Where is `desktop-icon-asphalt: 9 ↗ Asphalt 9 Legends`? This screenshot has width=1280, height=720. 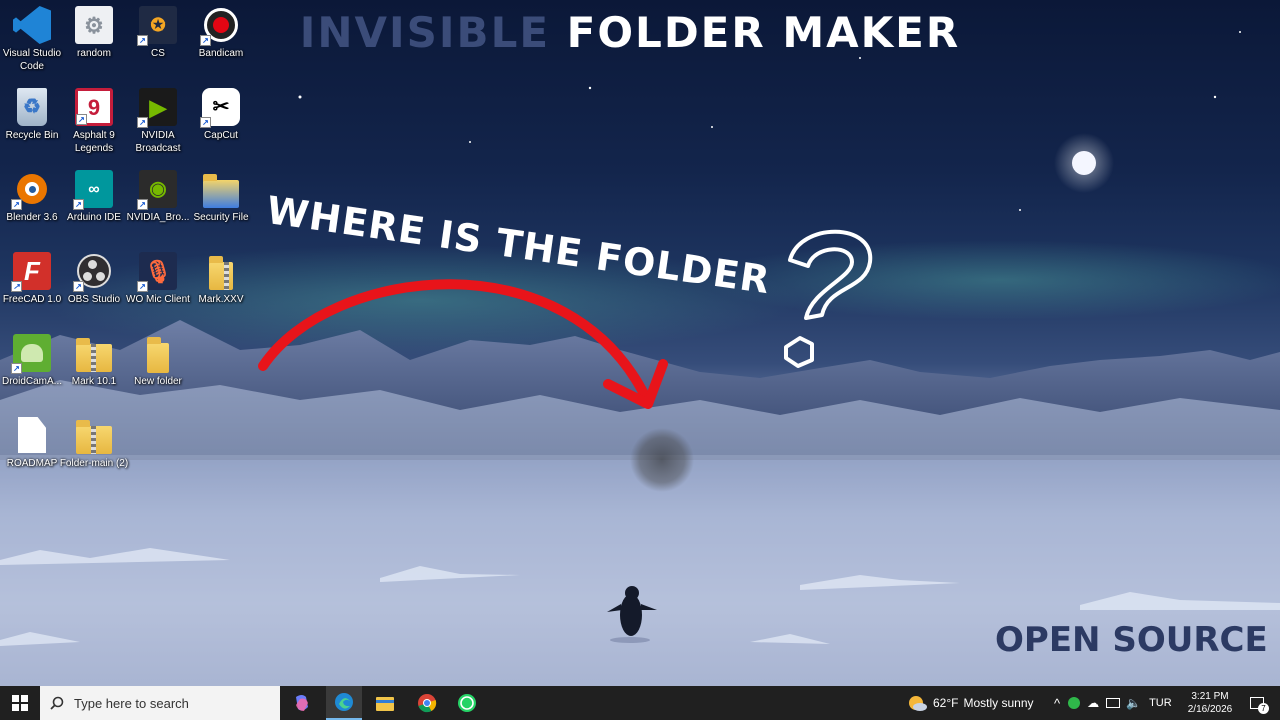 desktop-icon-asphalt: 9 ↗ Asphalt 9 Legends is located at coordinates (94, 119).